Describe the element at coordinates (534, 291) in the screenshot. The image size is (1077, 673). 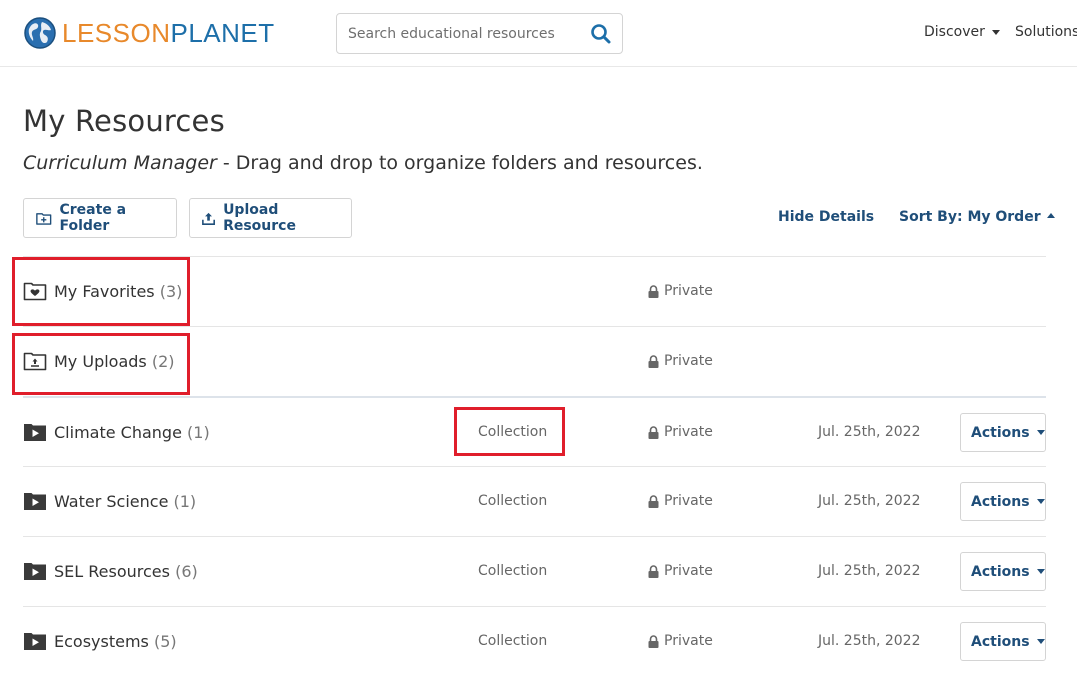
I see `list-item: My Favorites (3) Private` at that location.